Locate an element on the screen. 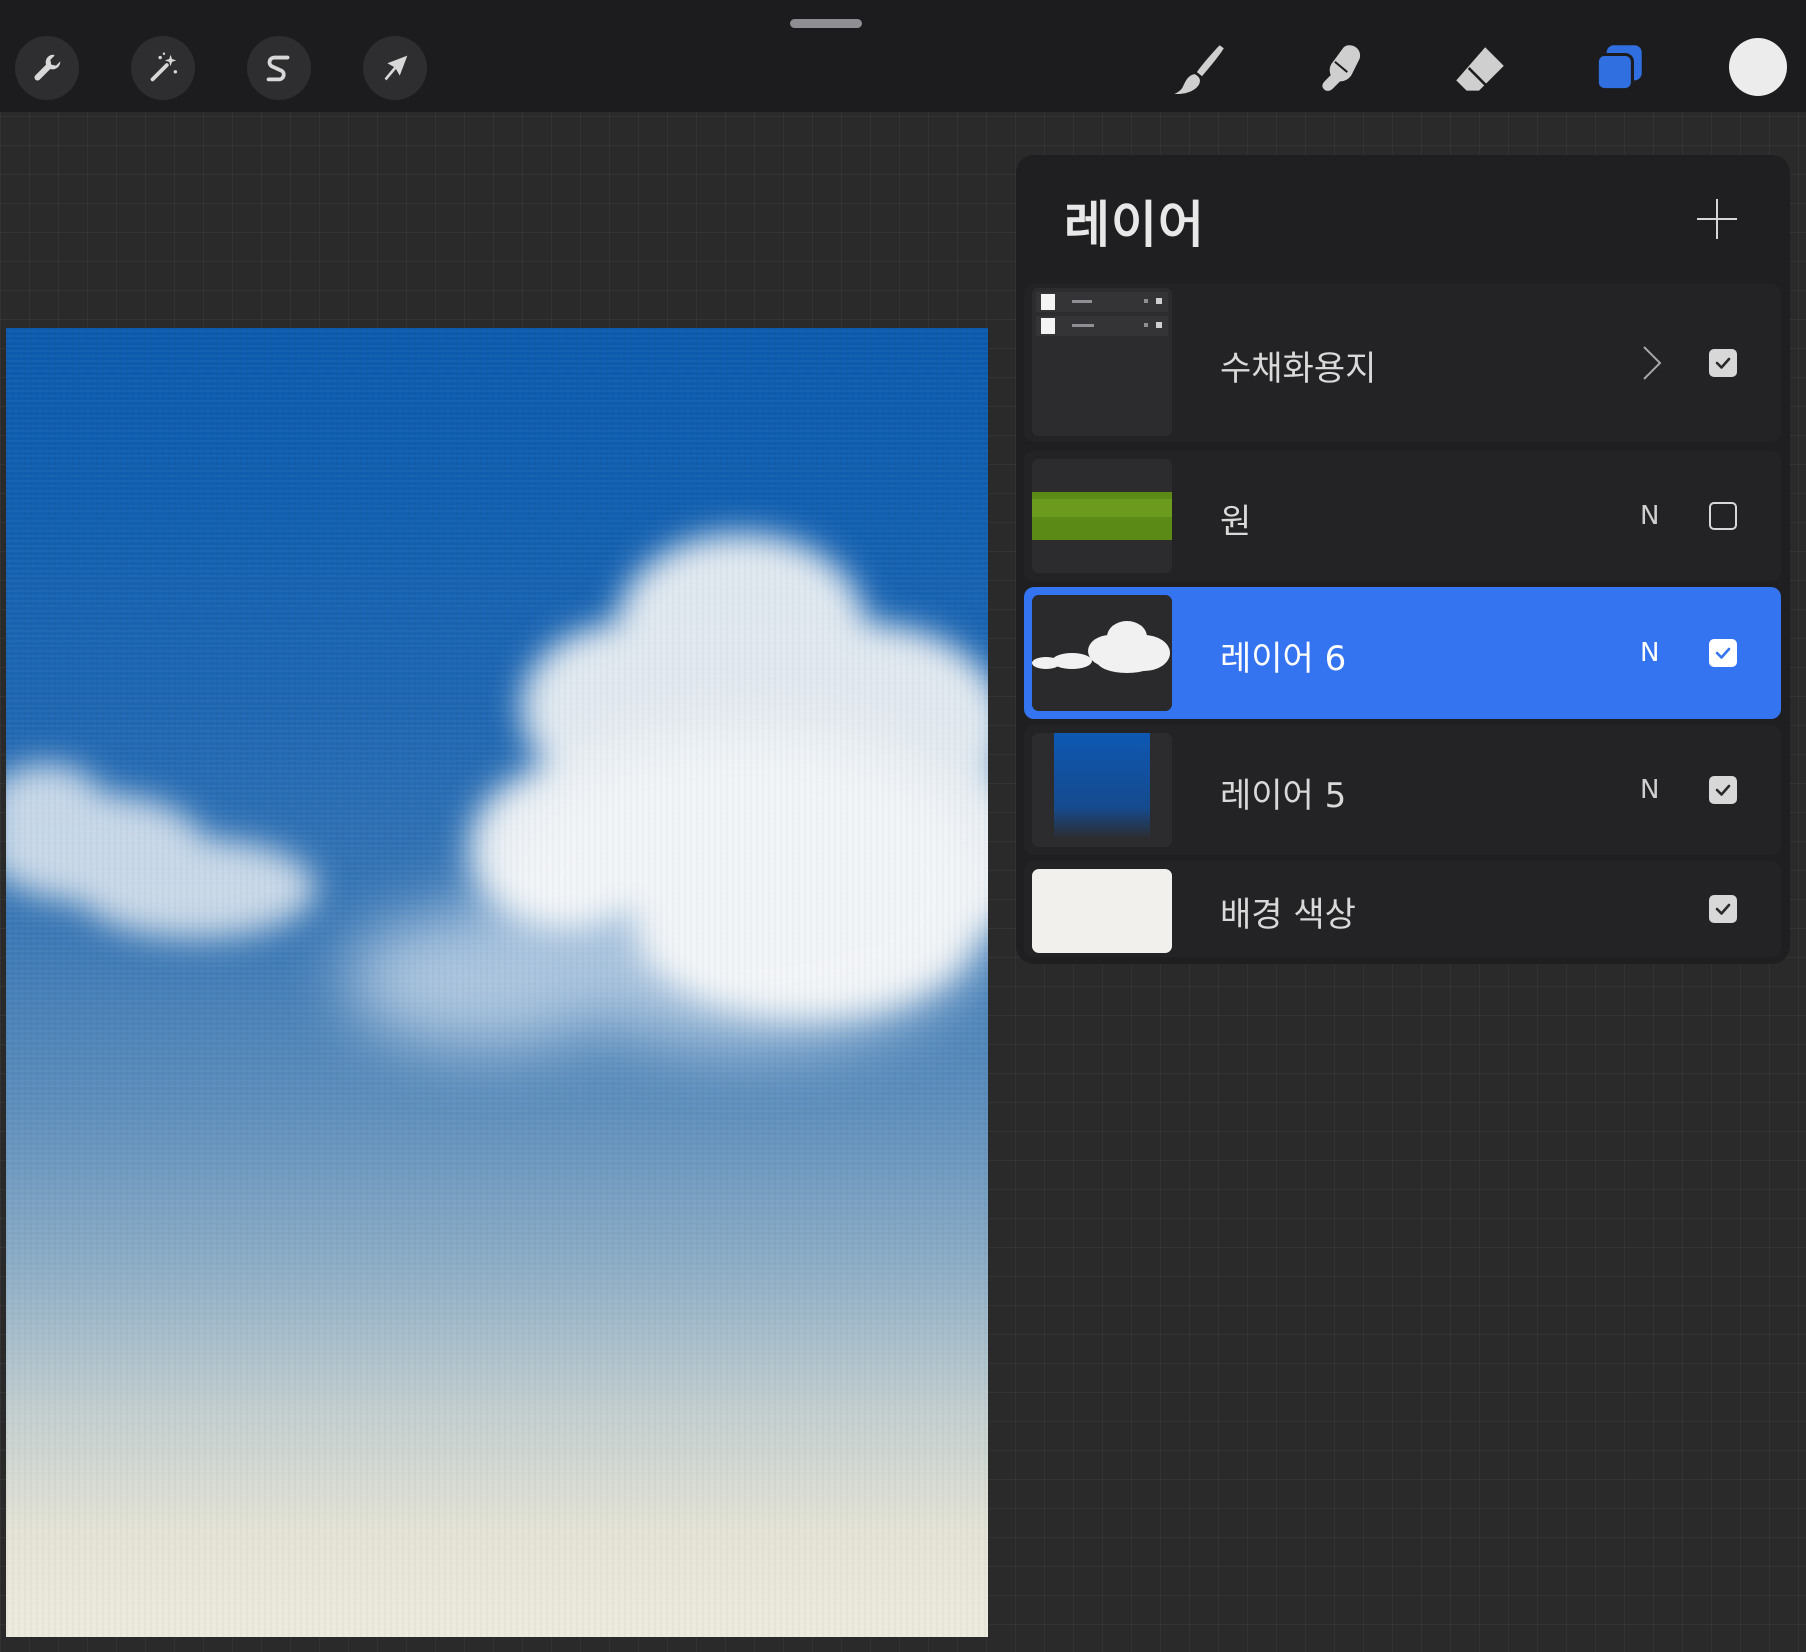 The width and height of the screenshot is (1806, 1652). smudge-finger-icon is located at coordinates (1341, 68).